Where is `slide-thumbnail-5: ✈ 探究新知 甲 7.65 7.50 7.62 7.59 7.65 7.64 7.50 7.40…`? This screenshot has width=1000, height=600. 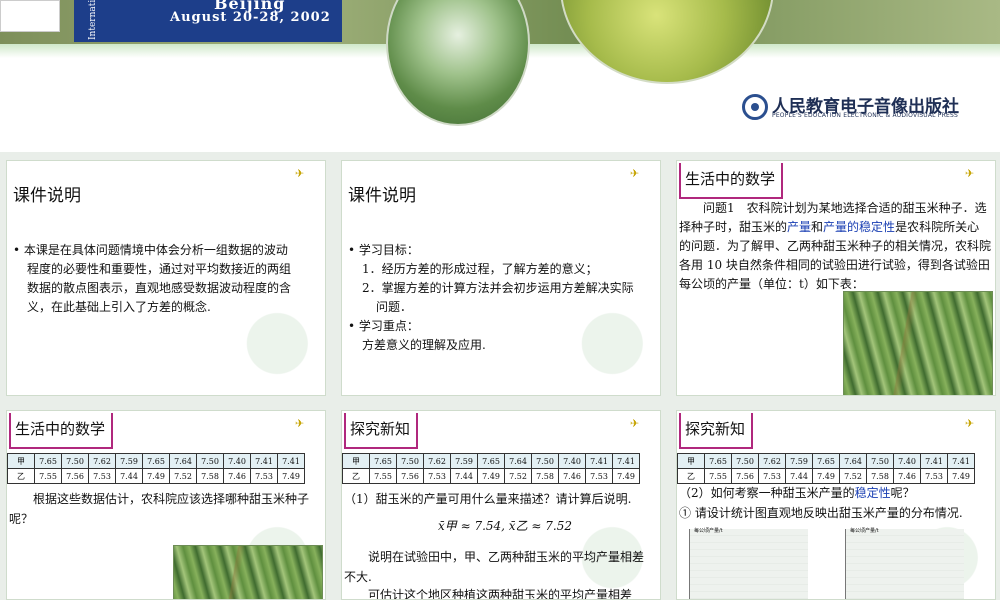
slide-thumbnail-5: ✈ 探究新知 甲 7.65 7.50 7.62 7.59 7.65 7.64 7.50 7.40… is located at coordinates (501, 505).